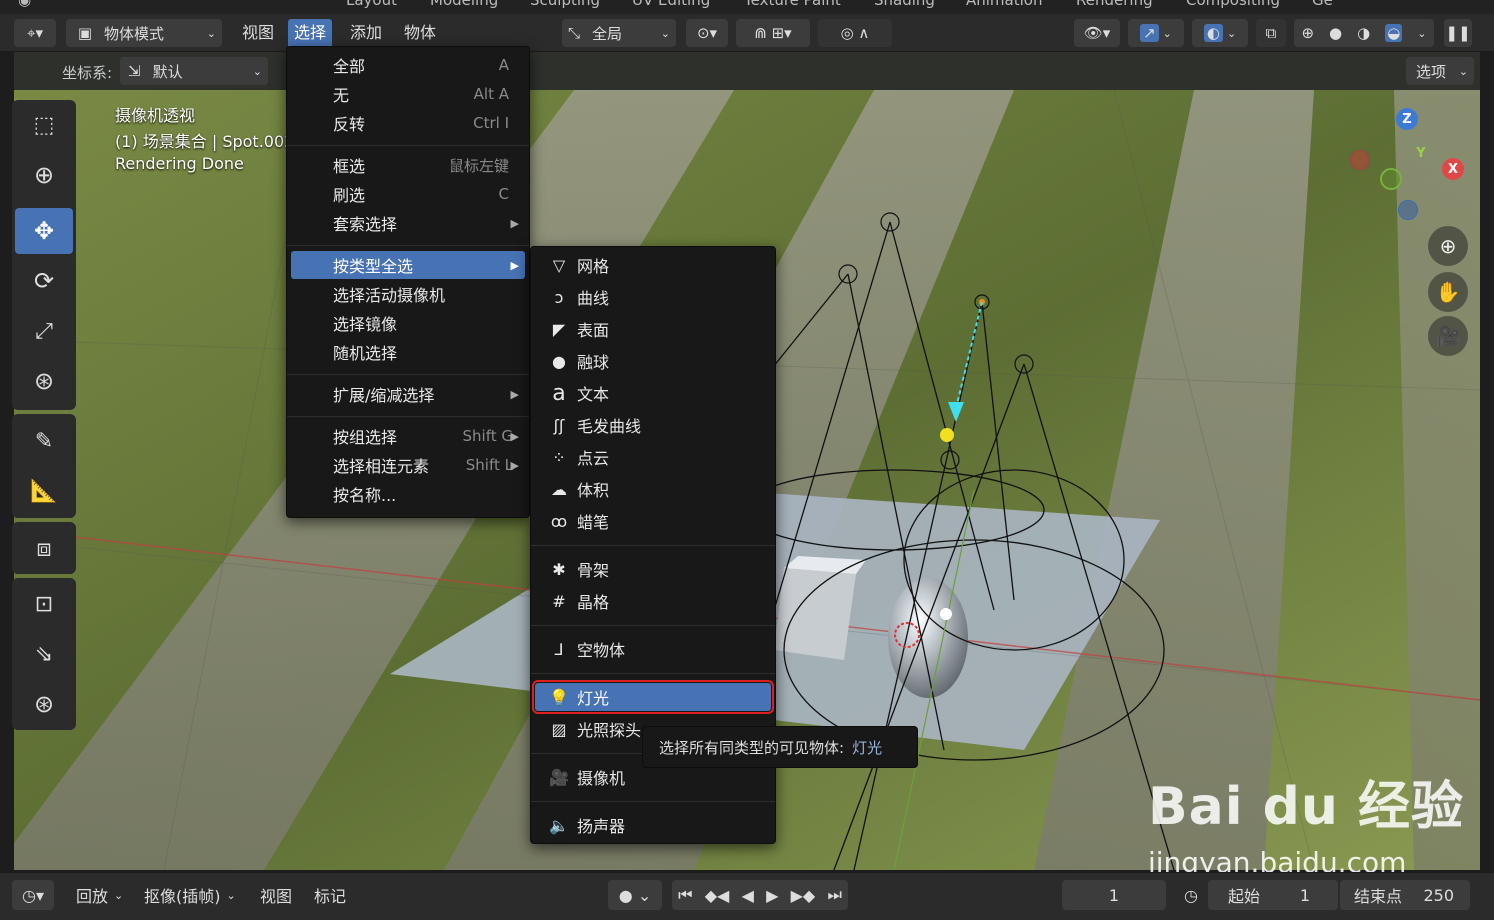  I want to click on snap-button: ⋒ ⊞▾, so click(773, 33).